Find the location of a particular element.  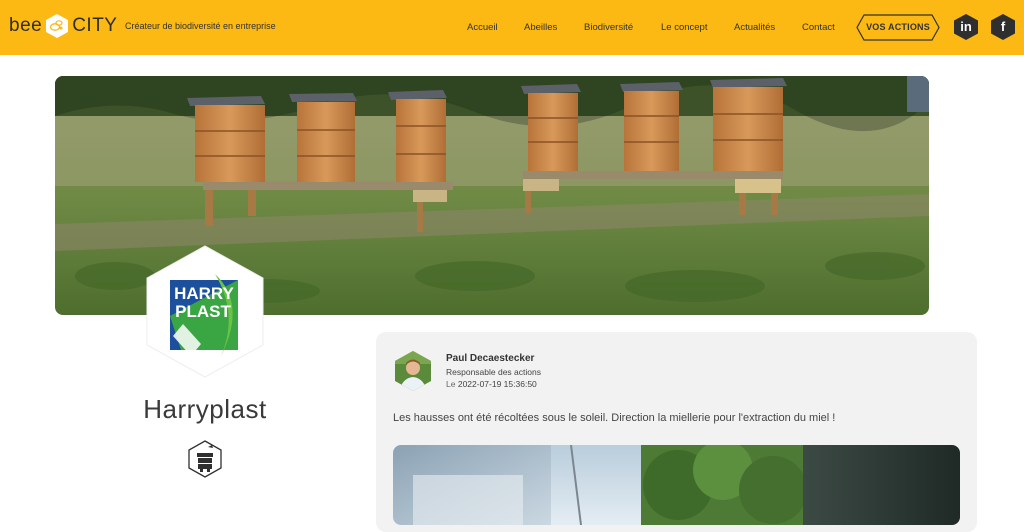

facebook-label: f is located at coordinates (1003, 26).